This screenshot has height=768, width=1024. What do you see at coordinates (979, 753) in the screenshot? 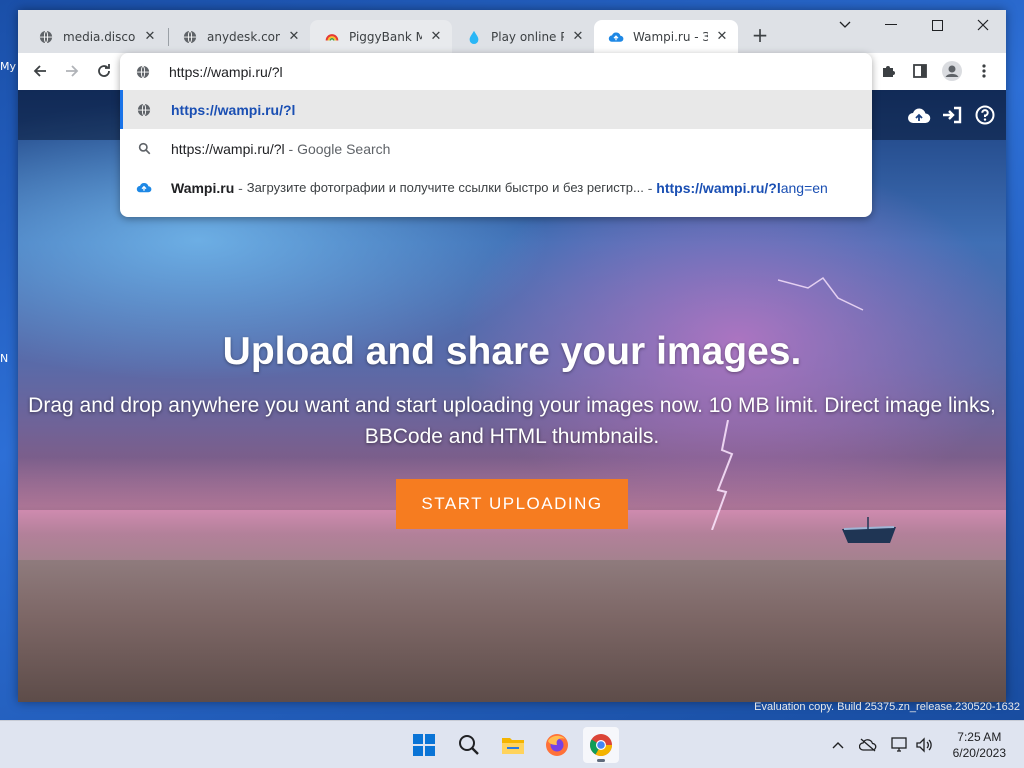
I see `clock-date: 6/20/2023` at bounding box center [979, 753].